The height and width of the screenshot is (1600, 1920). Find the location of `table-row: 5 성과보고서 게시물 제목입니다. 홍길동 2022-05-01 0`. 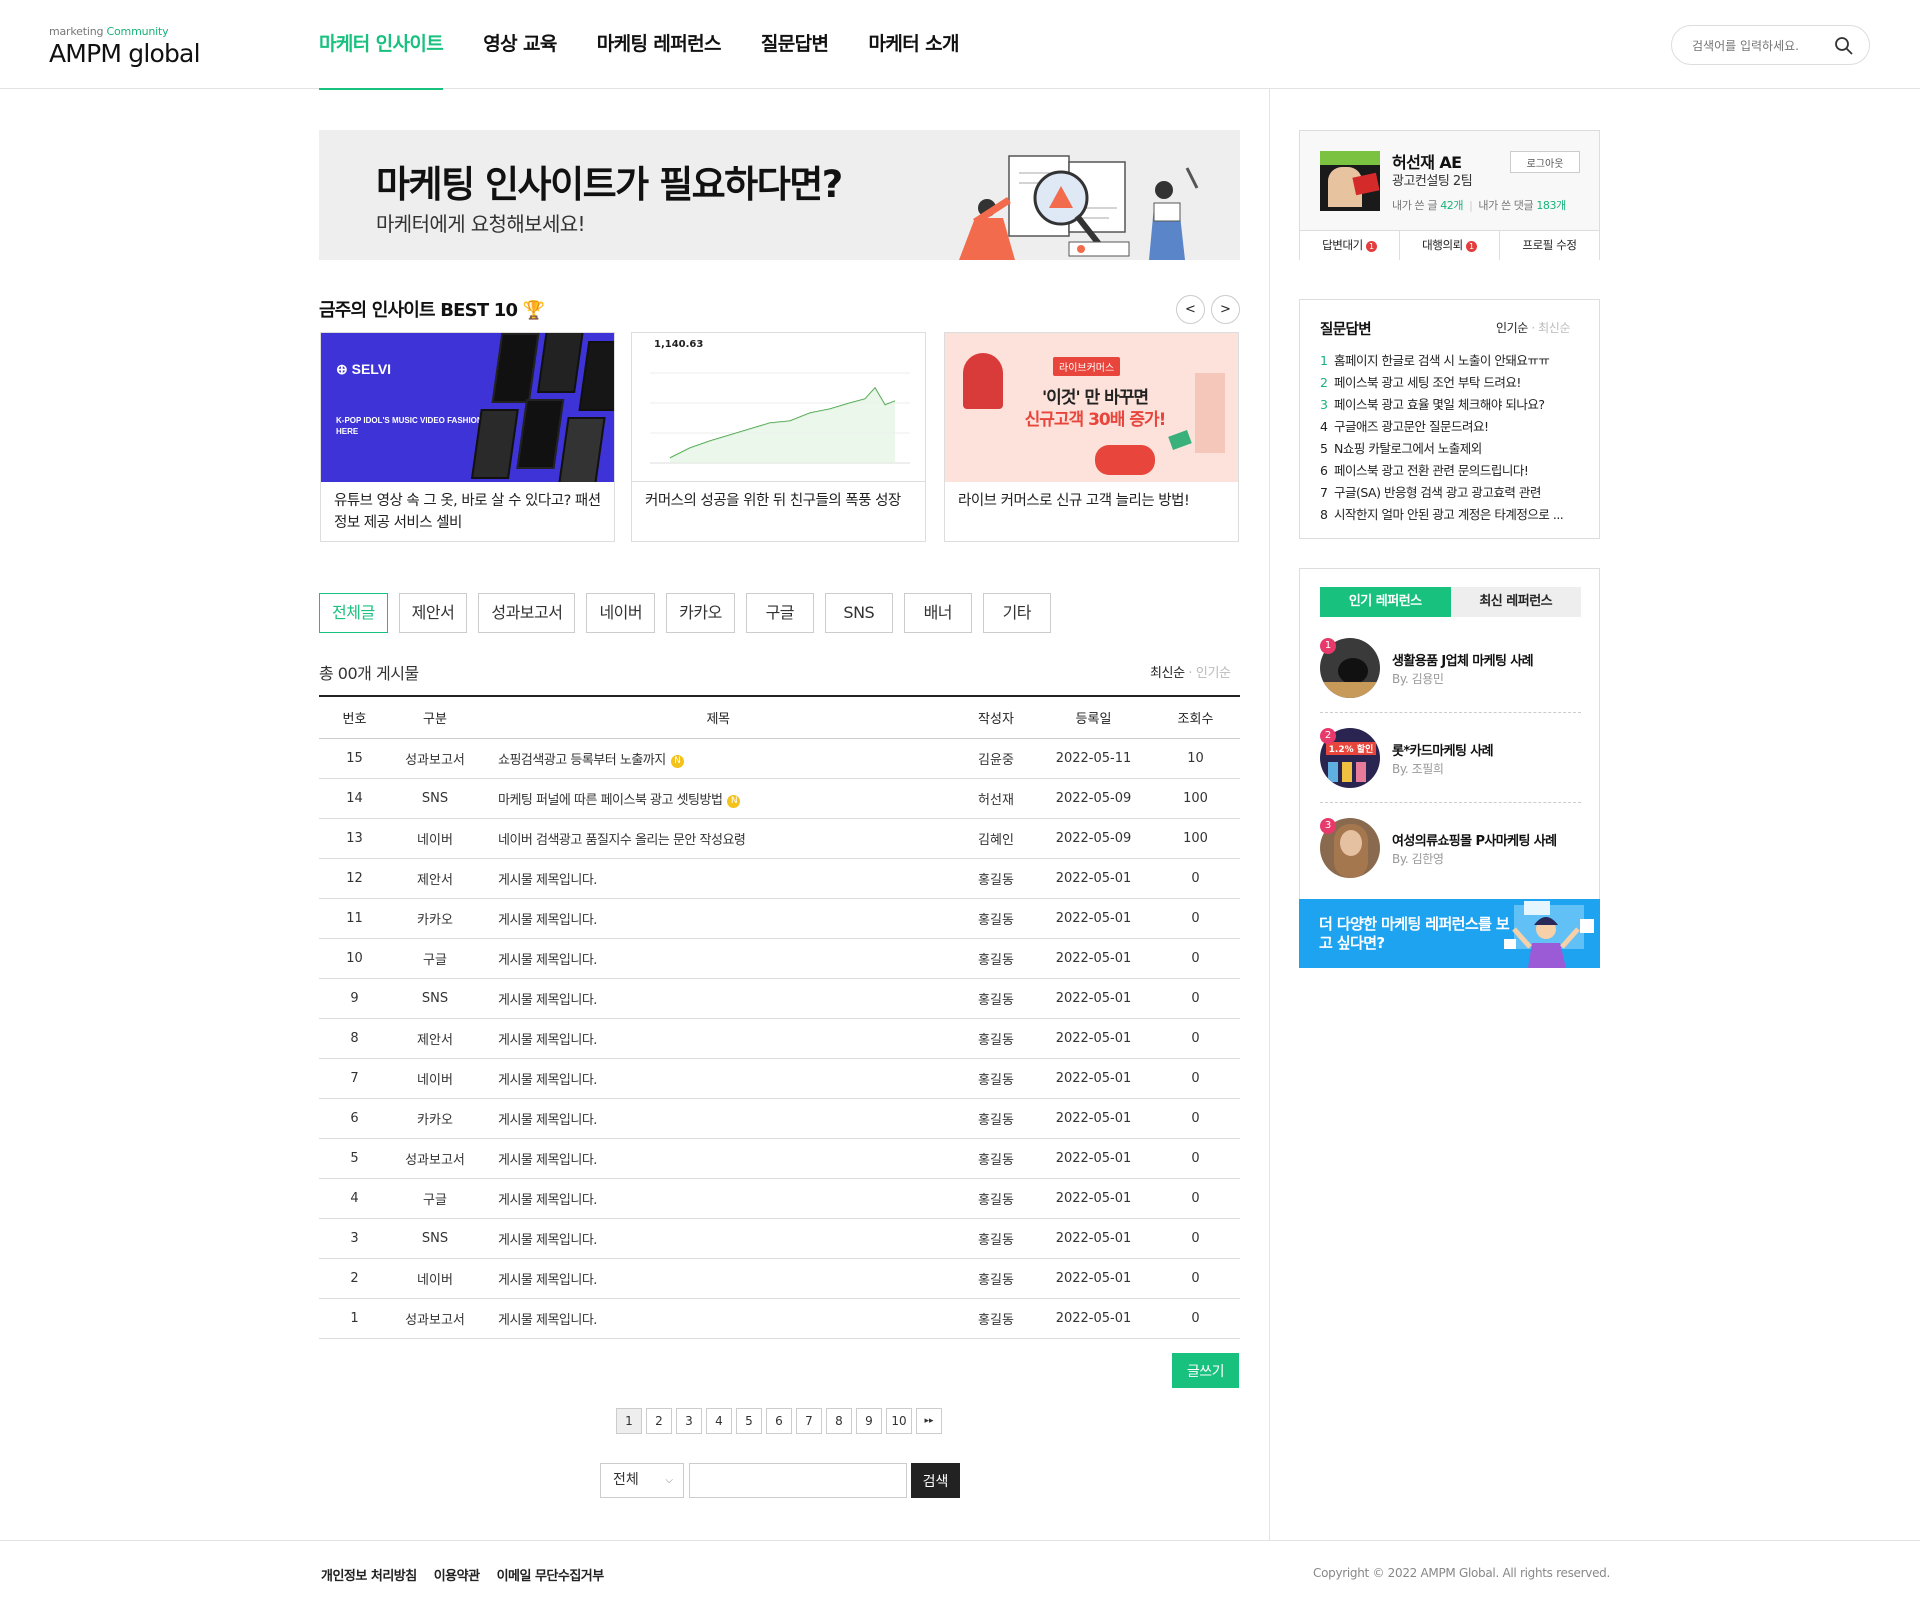

table-row: 5 성과보고서 게시물 제목입니다. 홍길동 2022-05-01 0 is located at coordinates (779, 1159).